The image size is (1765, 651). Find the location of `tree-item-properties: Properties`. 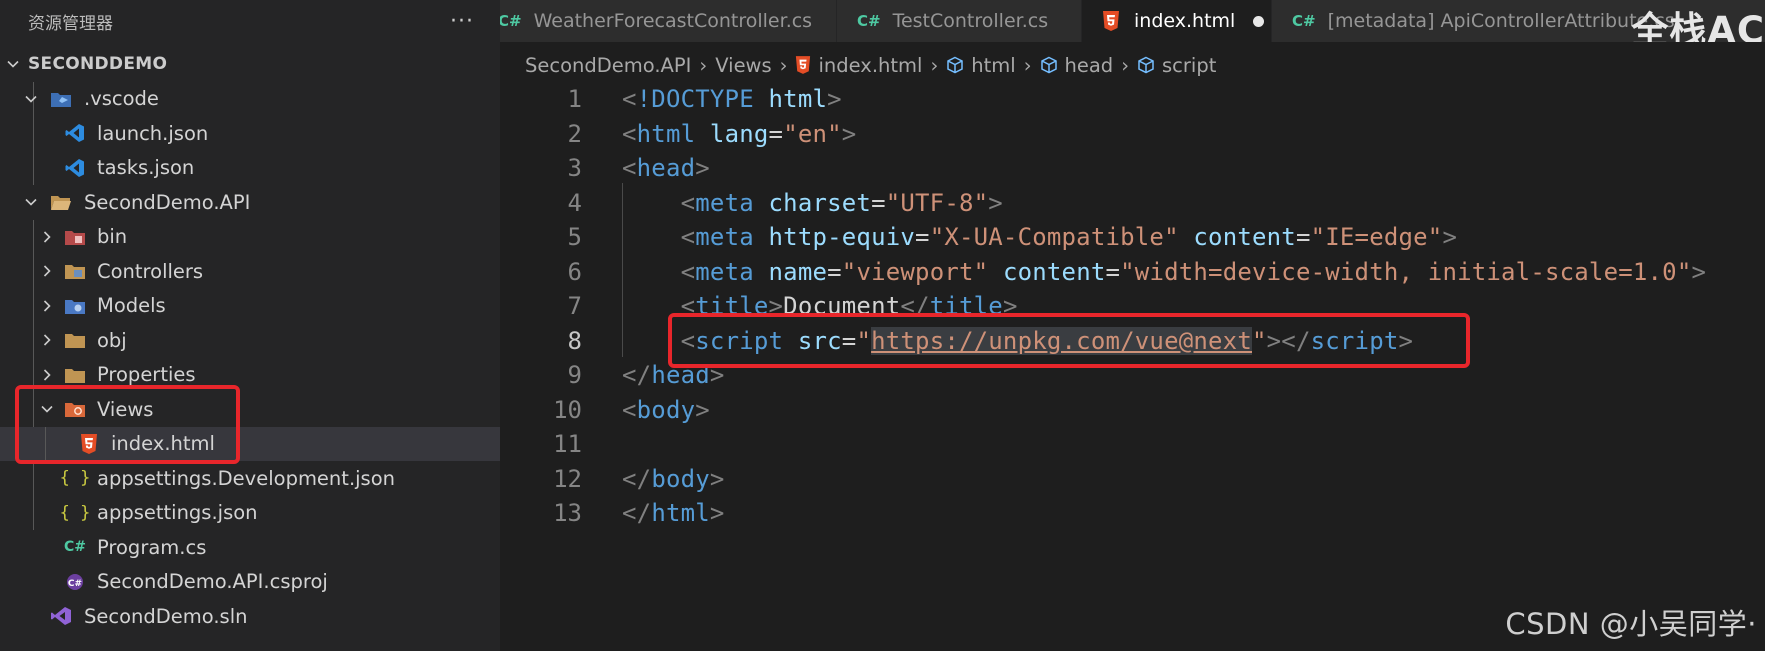

tree-item-properties: Properties is located at coordinates (250, 375).